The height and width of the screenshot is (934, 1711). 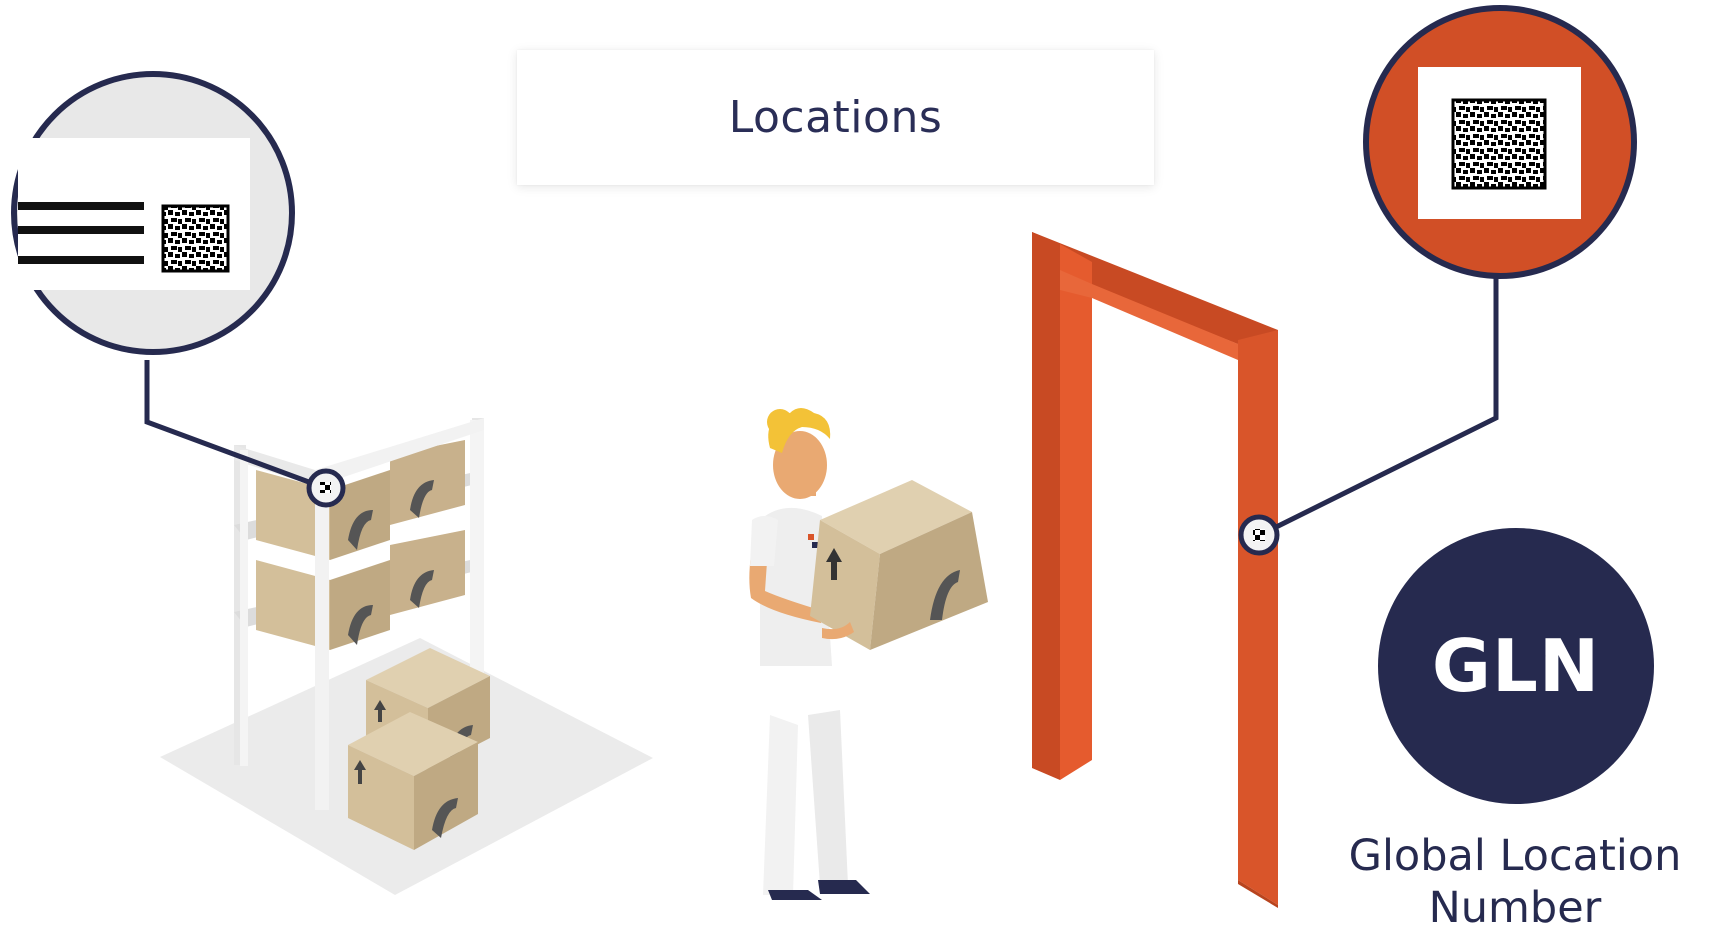 I want to click on gln-badge: GLN, so click(x=1516, y=666).